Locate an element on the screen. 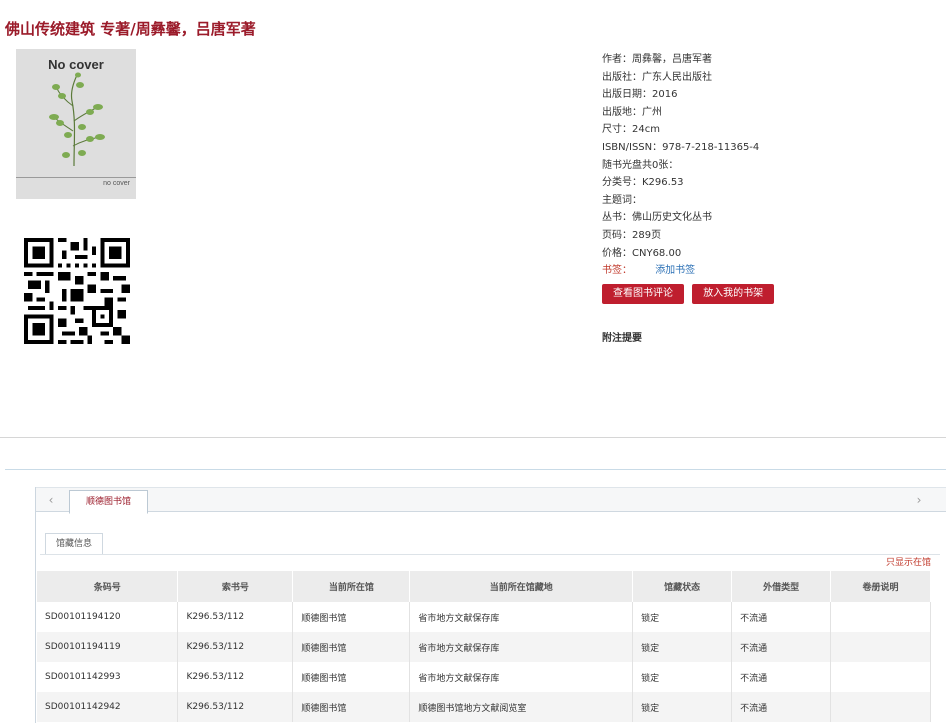 The width and height of the screenshot is (946, 723). info-pub-date: 出版日期：2016 is located at coordinates (640, 95).